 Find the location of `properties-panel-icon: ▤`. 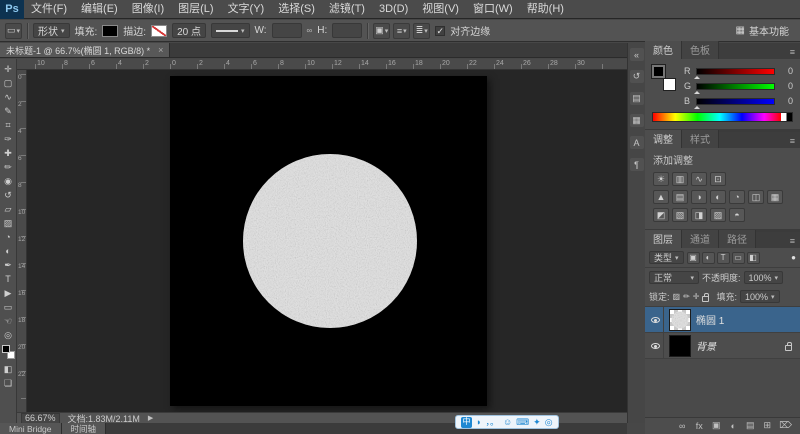

properties-panel-icon: ▤ is located at coordinates (636, 98).